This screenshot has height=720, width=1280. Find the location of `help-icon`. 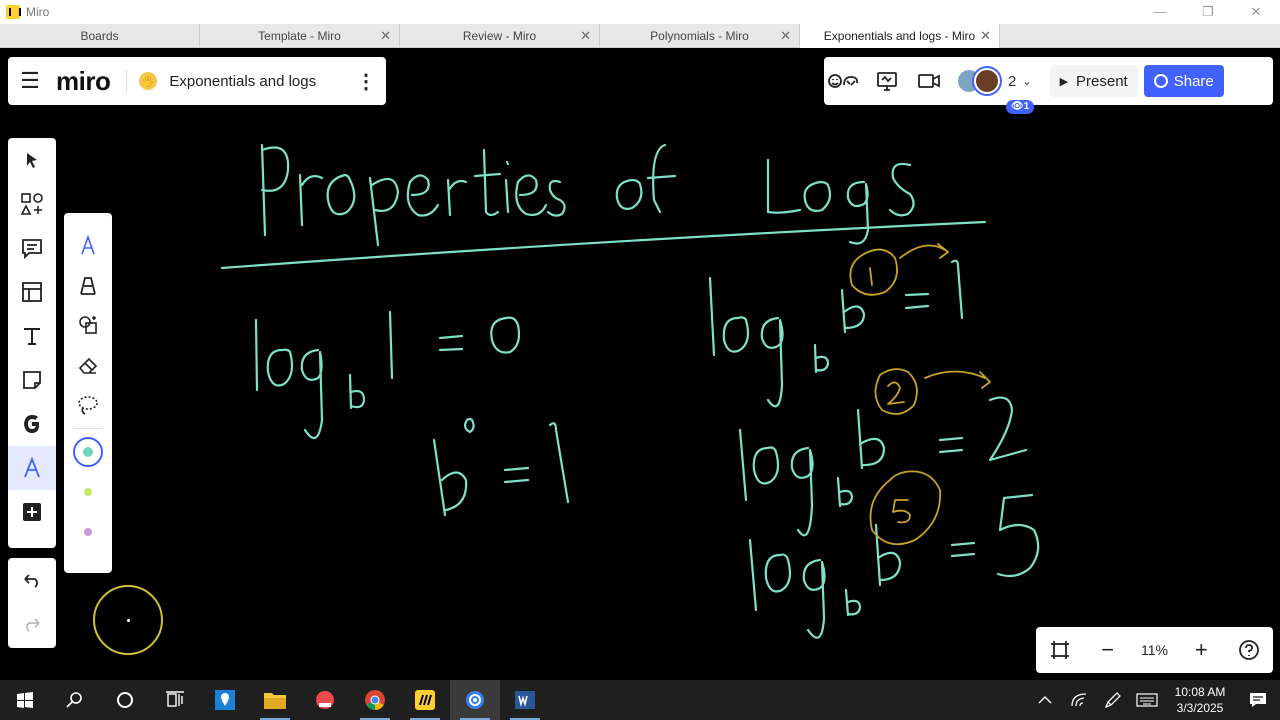

help-icon is located at coordinates (1249, 650).